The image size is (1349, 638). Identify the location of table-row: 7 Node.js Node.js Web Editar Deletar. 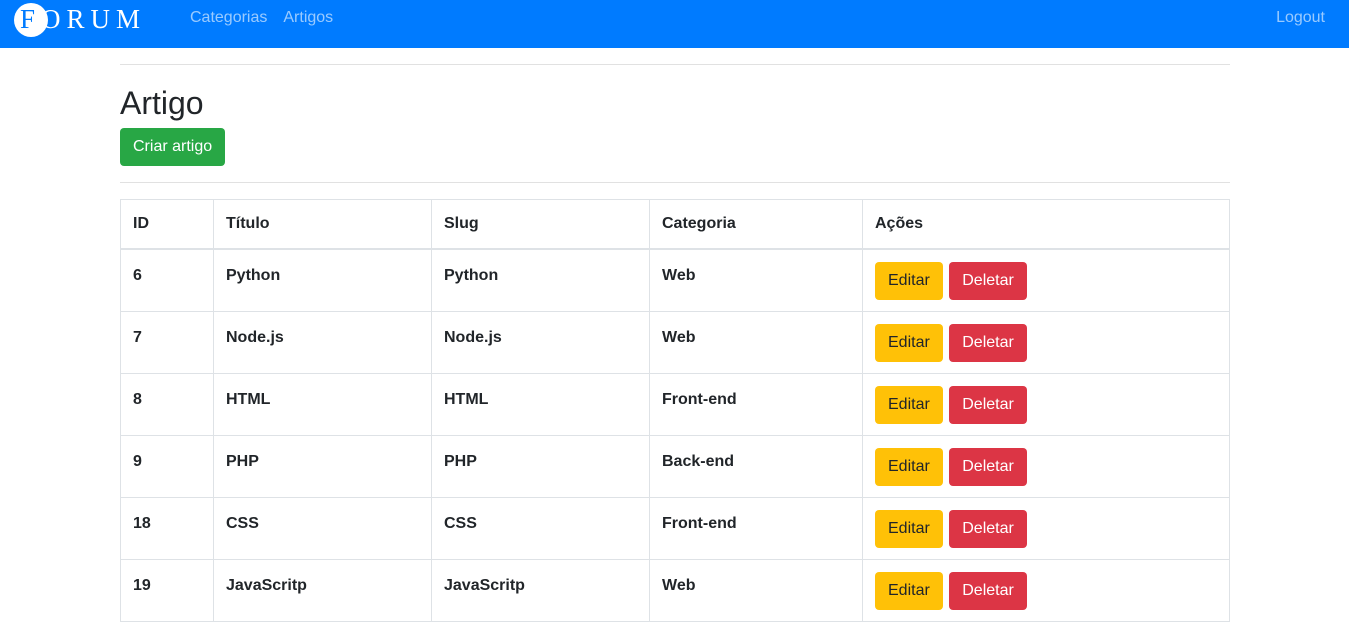
(675, 342).